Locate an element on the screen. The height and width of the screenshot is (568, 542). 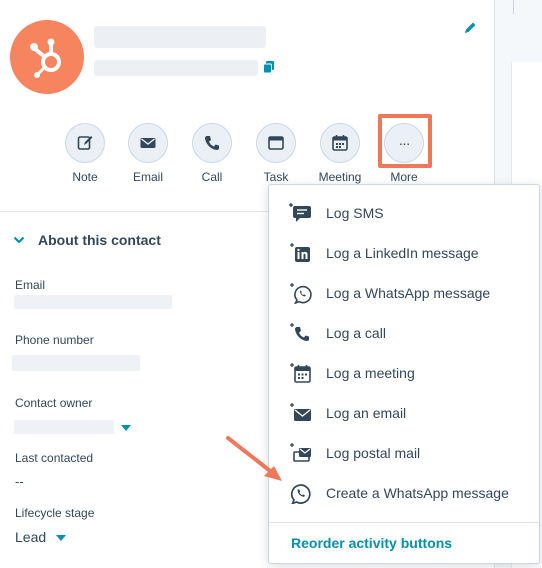
menu-item-label: Create a WhatsApp message is located at coordinates (417, 493).